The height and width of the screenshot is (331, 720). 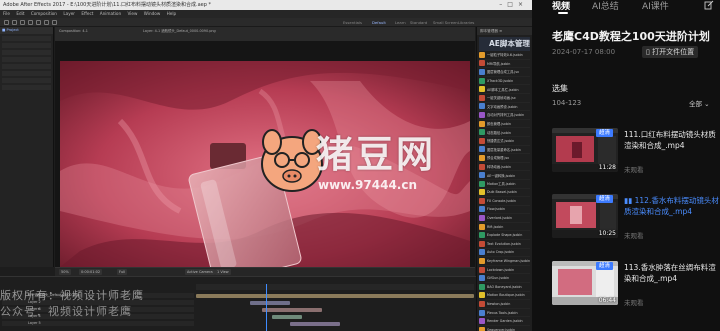 I want to click on script-list-item: Keyframe Wingman.jsxbin, so click(x=504, y=261).